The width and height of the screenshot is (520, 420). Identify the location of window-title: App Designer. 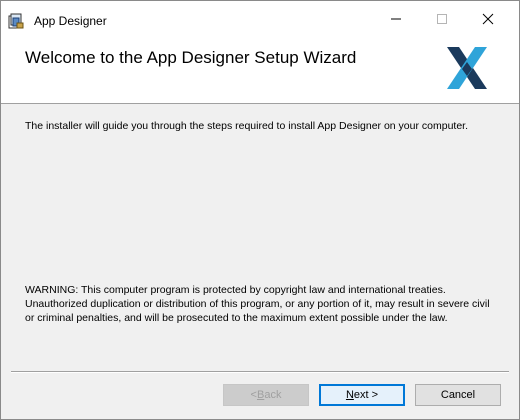
(70, 21).